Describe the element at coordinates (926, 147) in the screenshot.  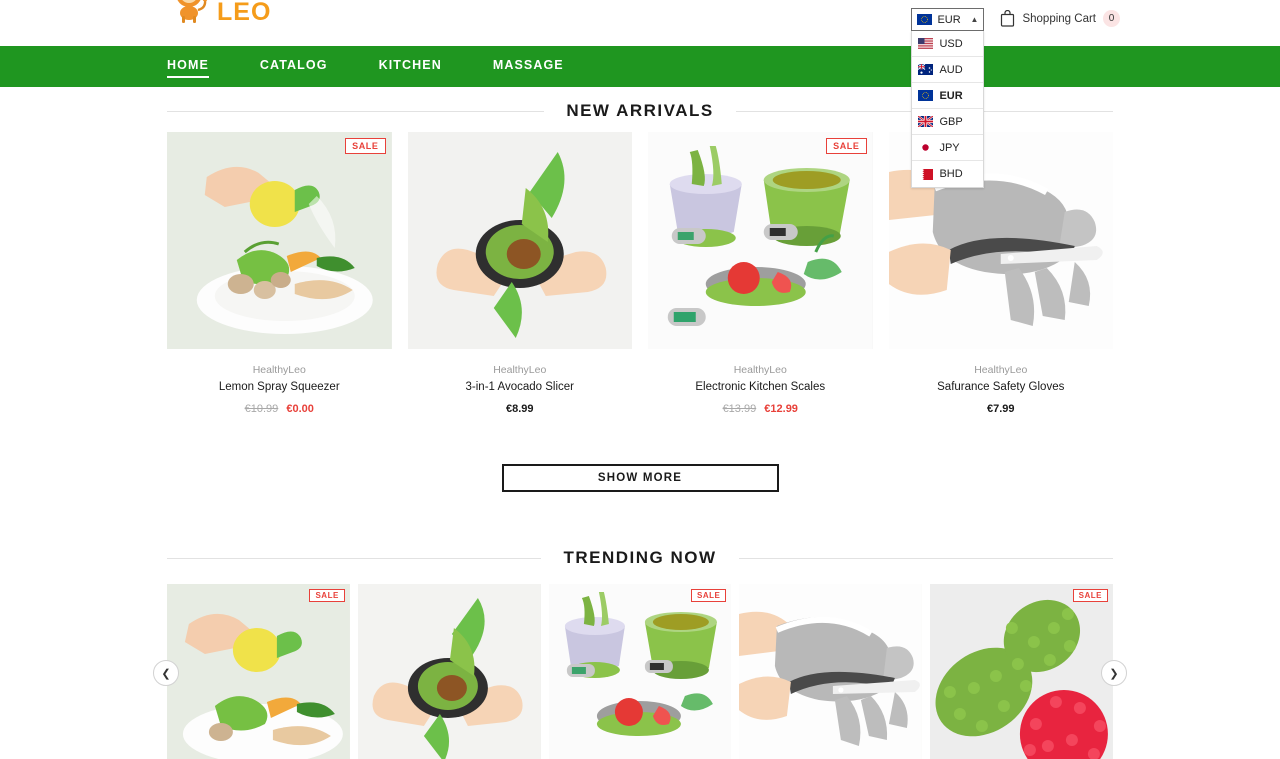
I see `flag-jpy-icon` at that location.